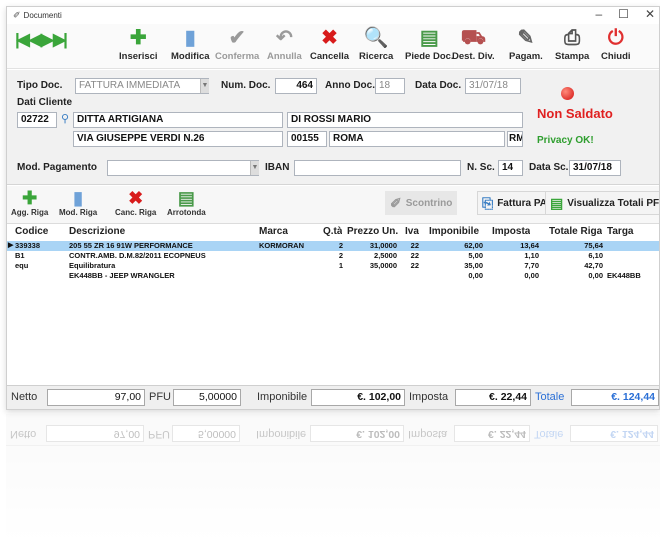  Describe the element at coordinates (595, 168) in the screenshot. I see `data-sc-field: 31/07/18` at that location.